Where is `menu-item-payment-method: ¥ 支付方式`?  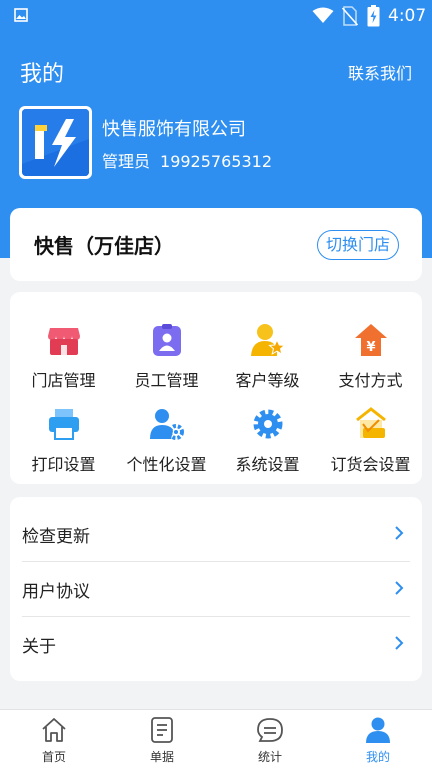 menu-item-payment-method: ¥ 支付方式 is located at coordinates (370, 362).